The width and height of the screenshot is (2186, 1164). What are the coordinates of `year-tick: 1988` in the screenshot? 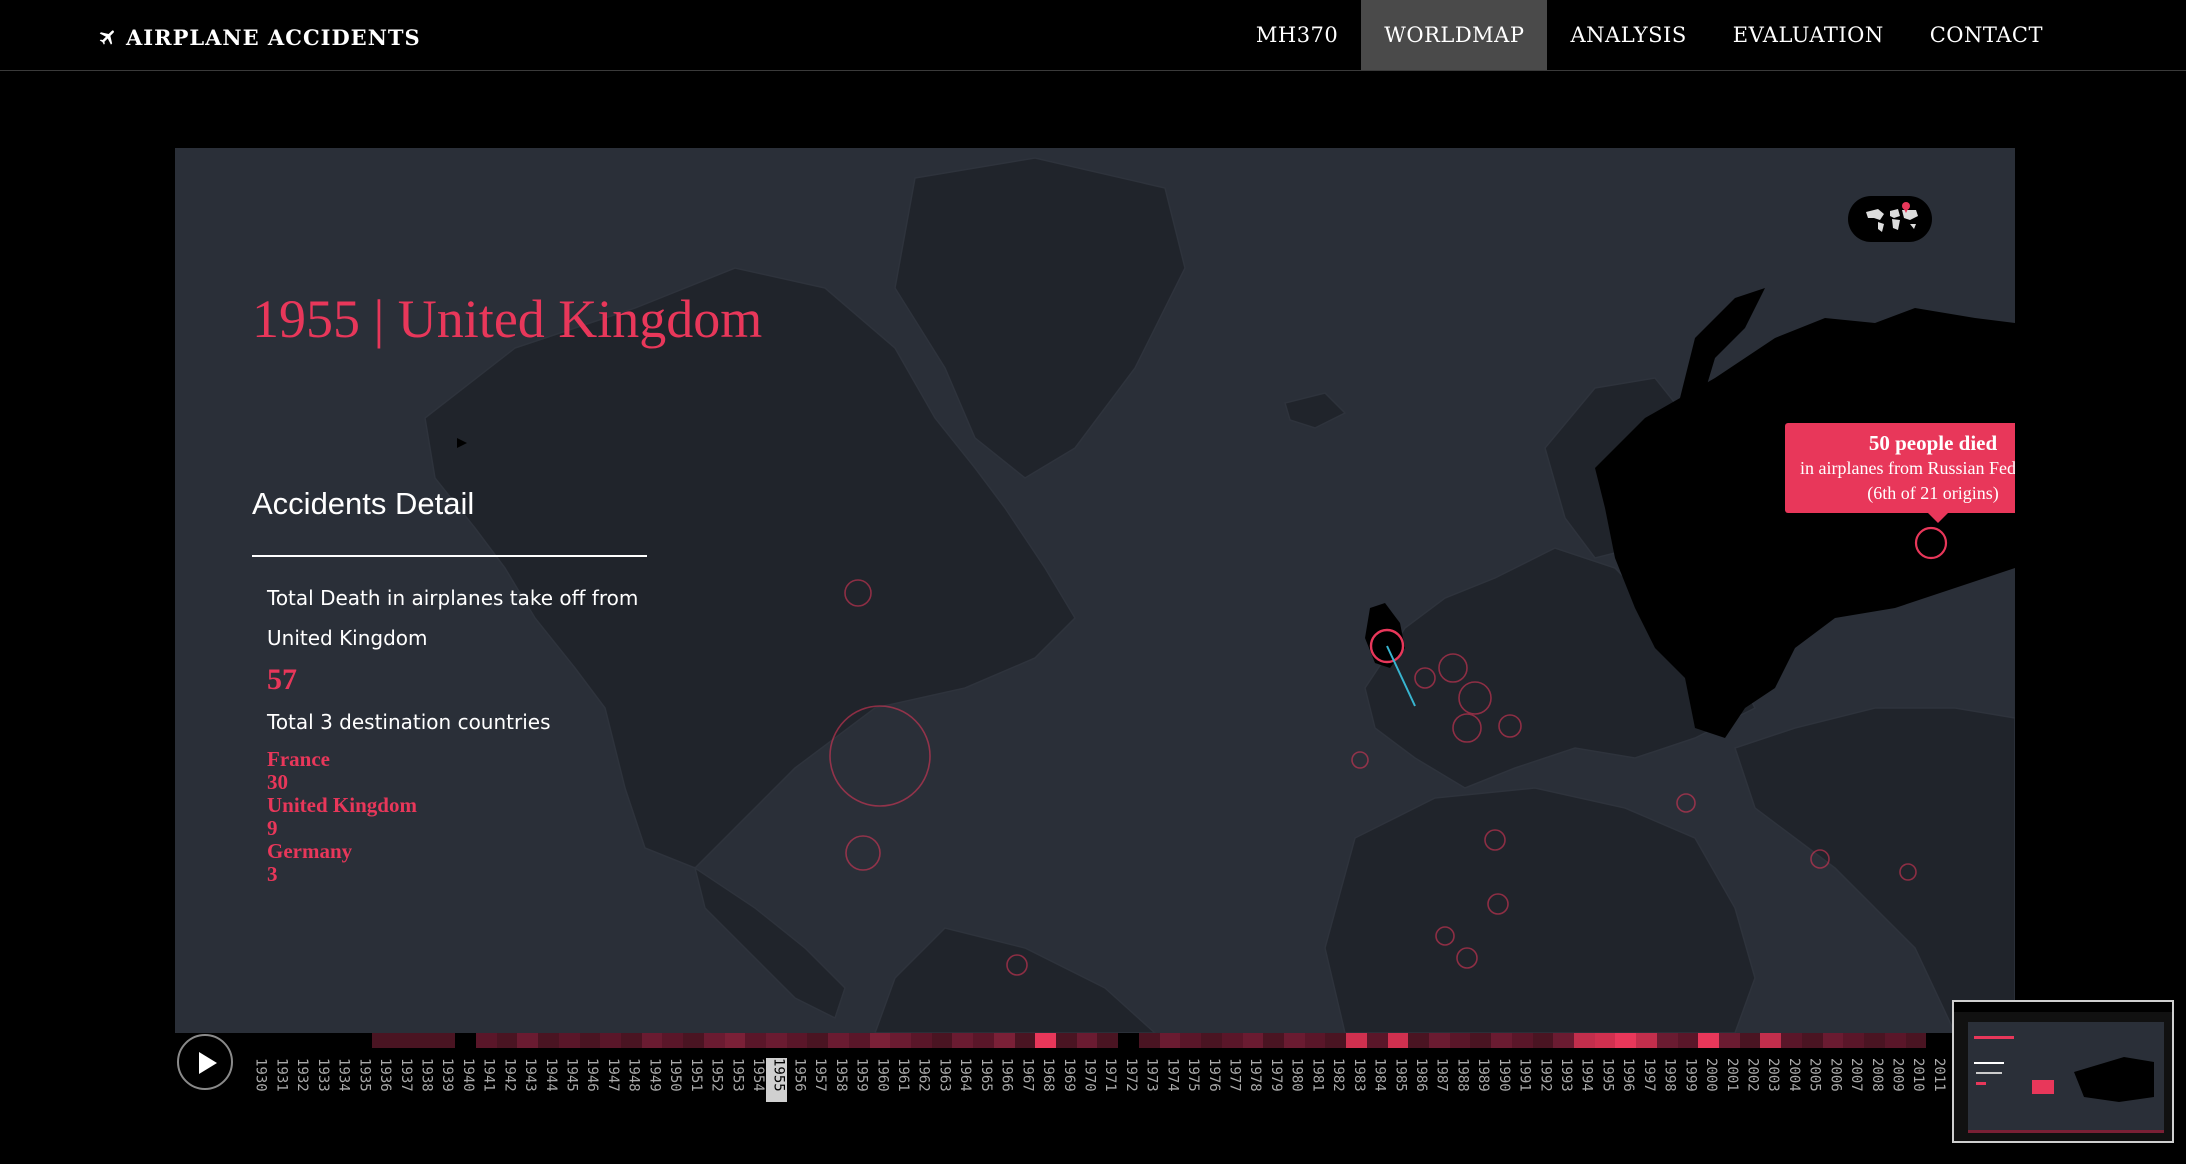 It's located at (1460, 1080).